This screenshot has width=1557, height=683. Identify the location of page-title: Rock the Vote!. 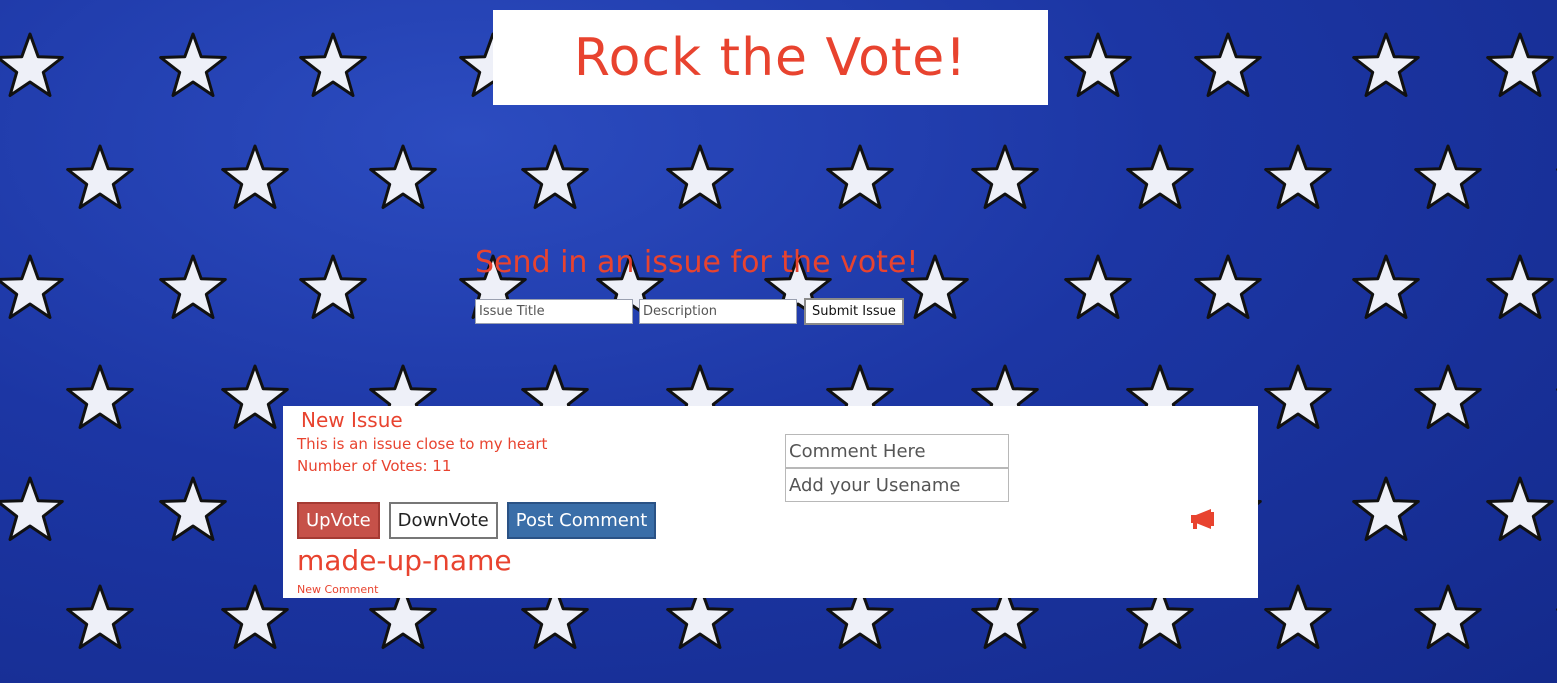
(770, 57).